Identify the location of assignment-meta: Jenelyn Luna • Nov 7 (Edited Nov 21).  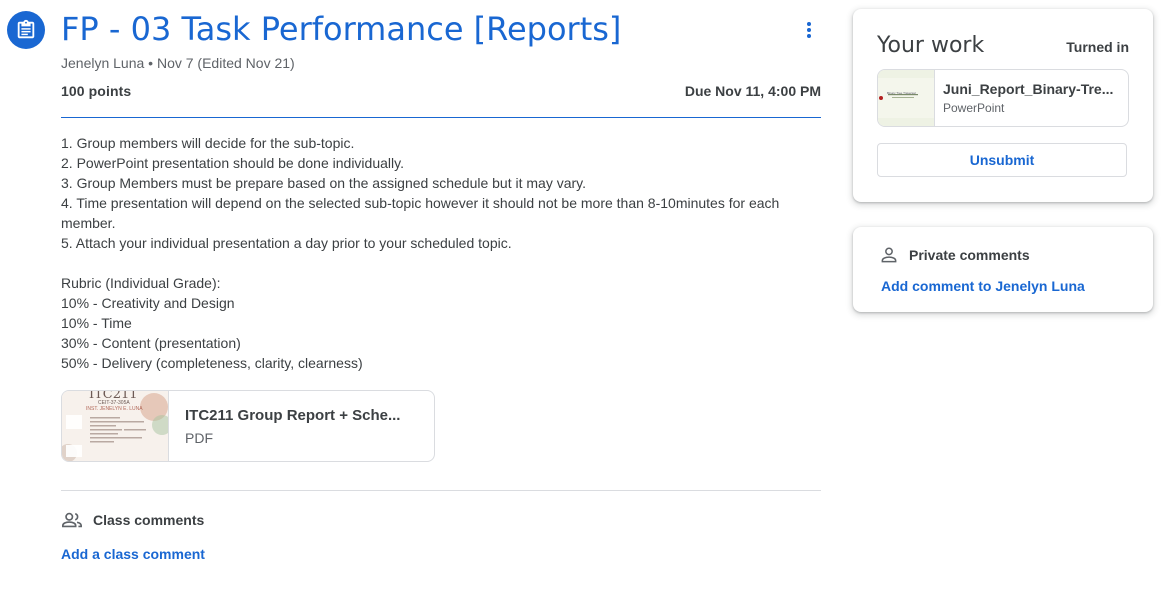
(178, 63).